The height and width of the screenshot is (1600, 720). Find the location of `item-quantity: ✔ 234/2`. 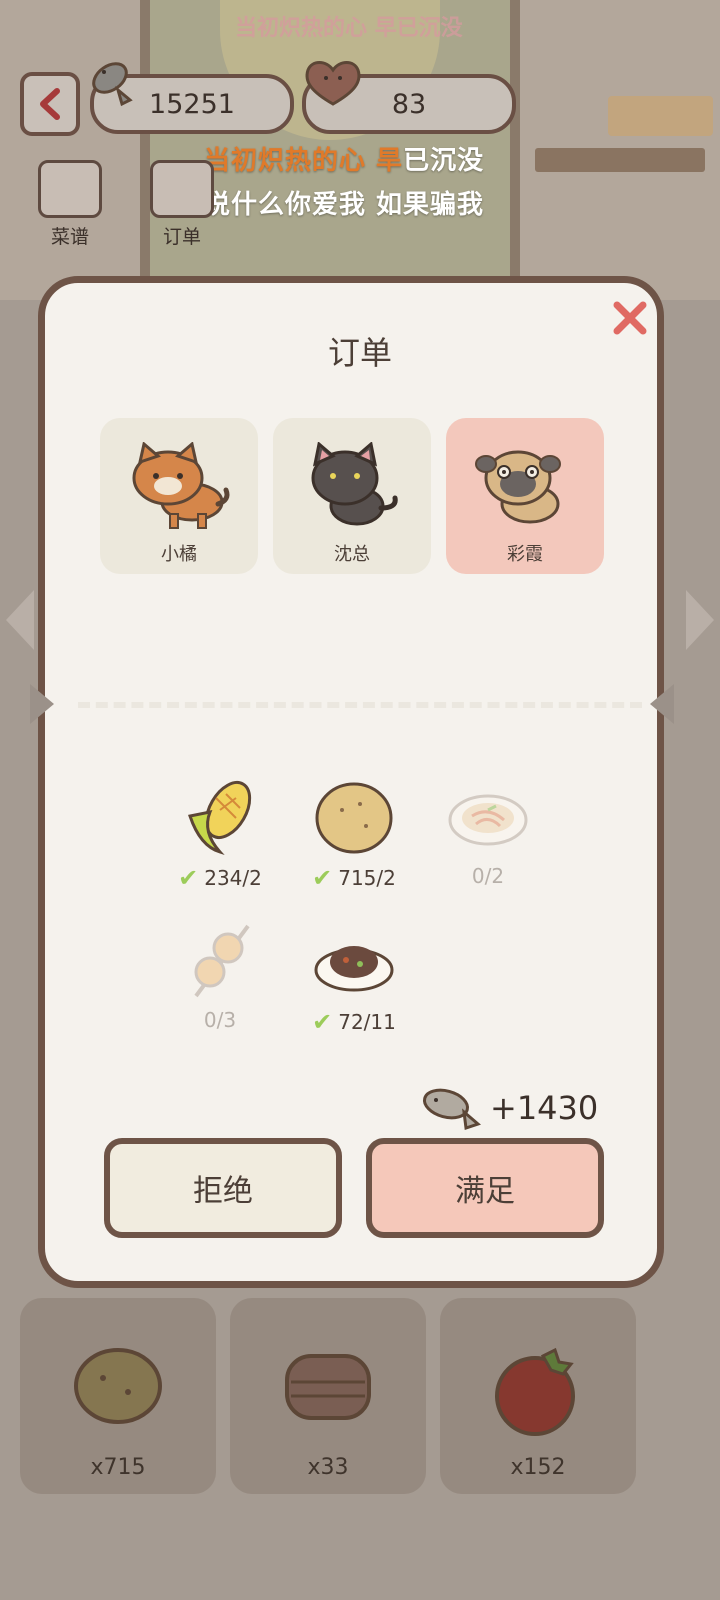

item-quantity: ✔ 234/2 is located at coordinates (220, 878).